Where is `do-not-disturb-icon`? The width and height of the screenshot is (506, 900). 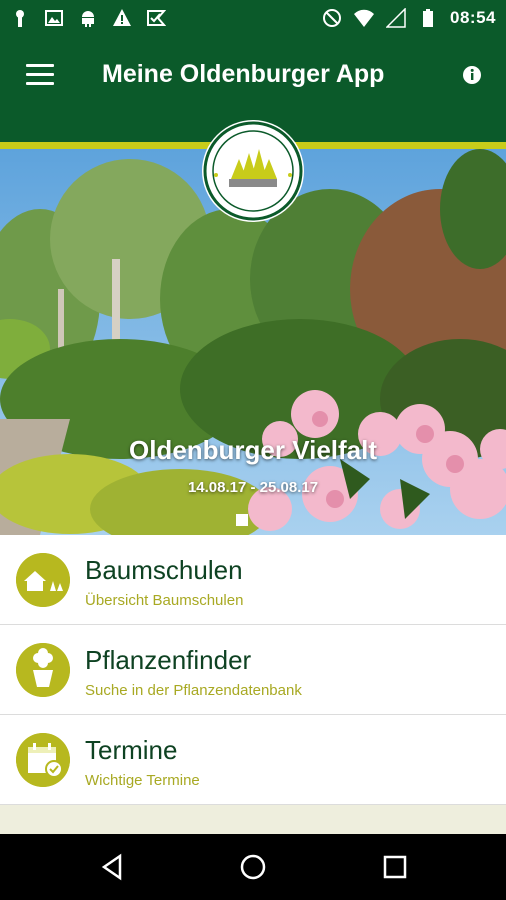
do-not-disturb-icon is located at coordinates (332, 18).